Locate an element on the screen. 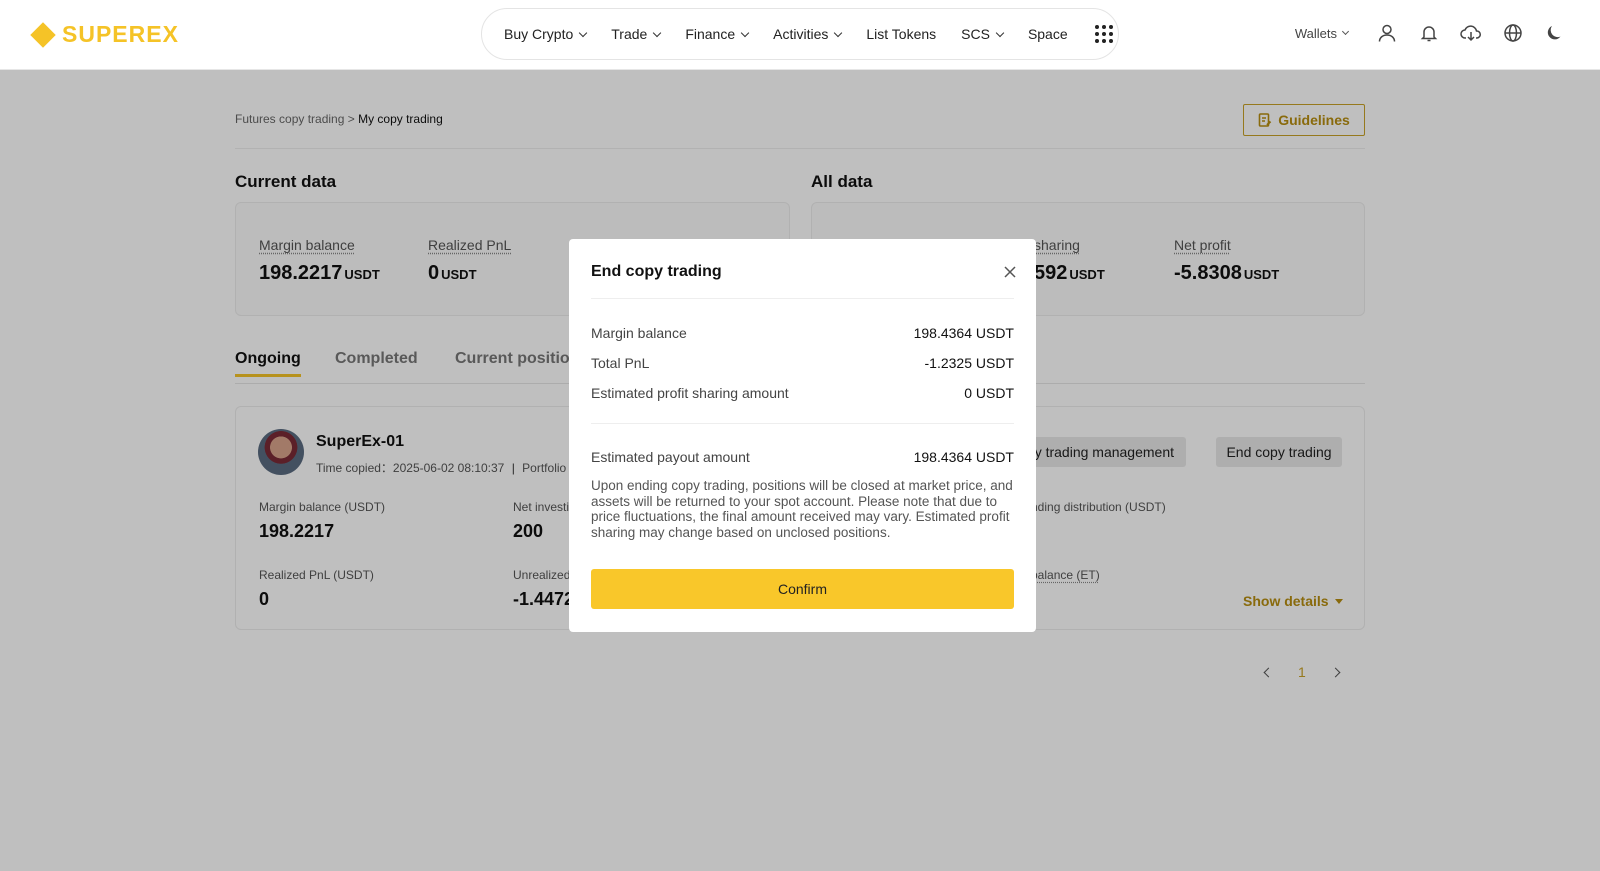  modal-row-total-pnl: Total PnL -1.2325 USDT is located at coordinates (802, 363).